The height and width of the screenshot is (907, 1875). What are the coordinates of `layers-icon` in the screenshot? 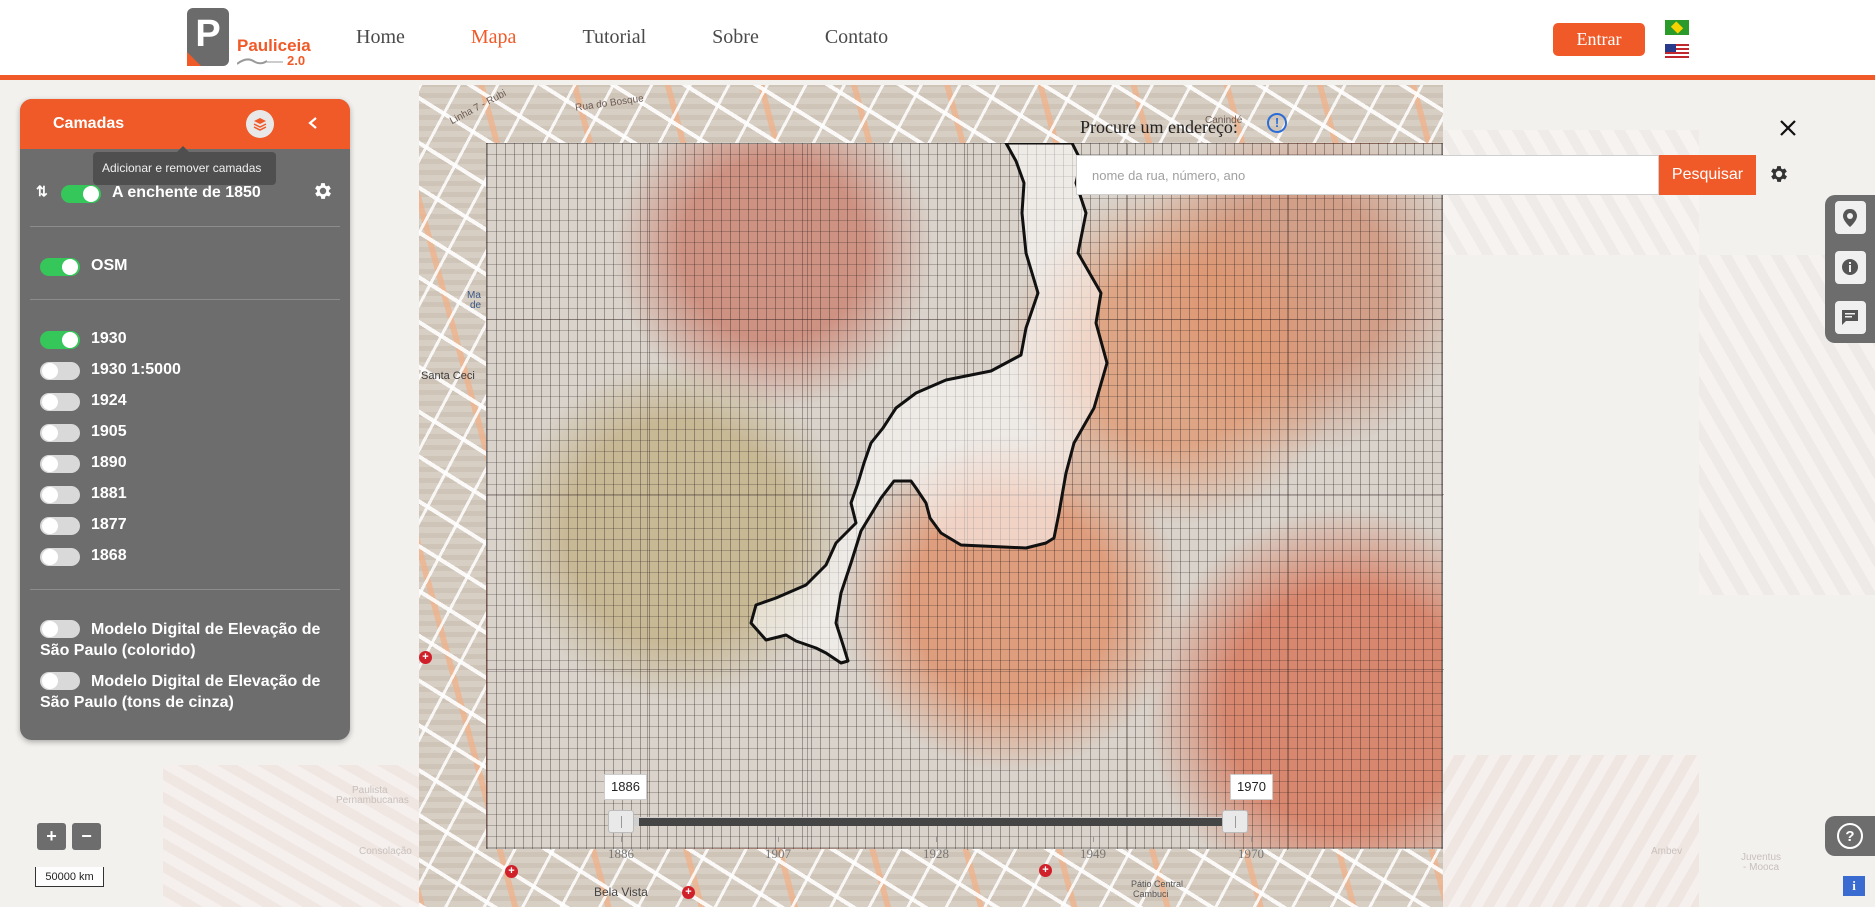 It's located at (260, 124).